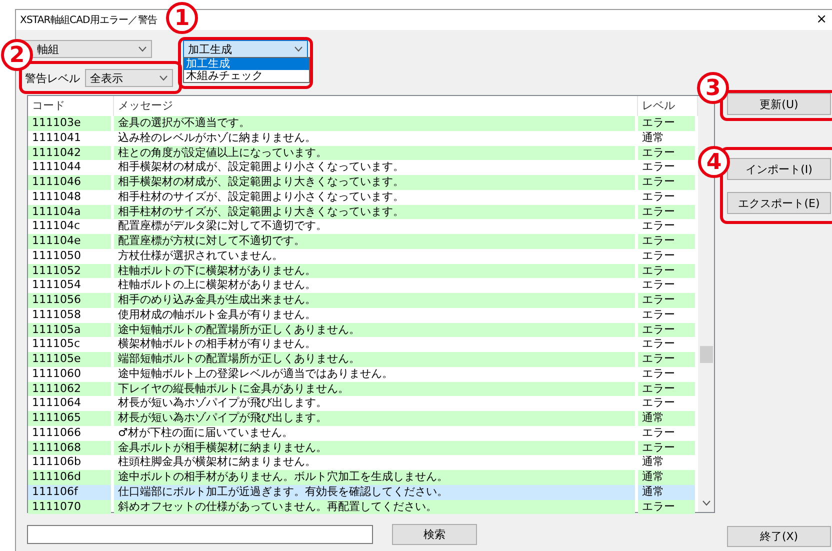 This screenshot has height=551, width=832. Describe the element at coordinates (374, 389) in the screenshot. I see `message-cell: 下レイヤの縦長軸ボルトに金具がありません。` at that location.